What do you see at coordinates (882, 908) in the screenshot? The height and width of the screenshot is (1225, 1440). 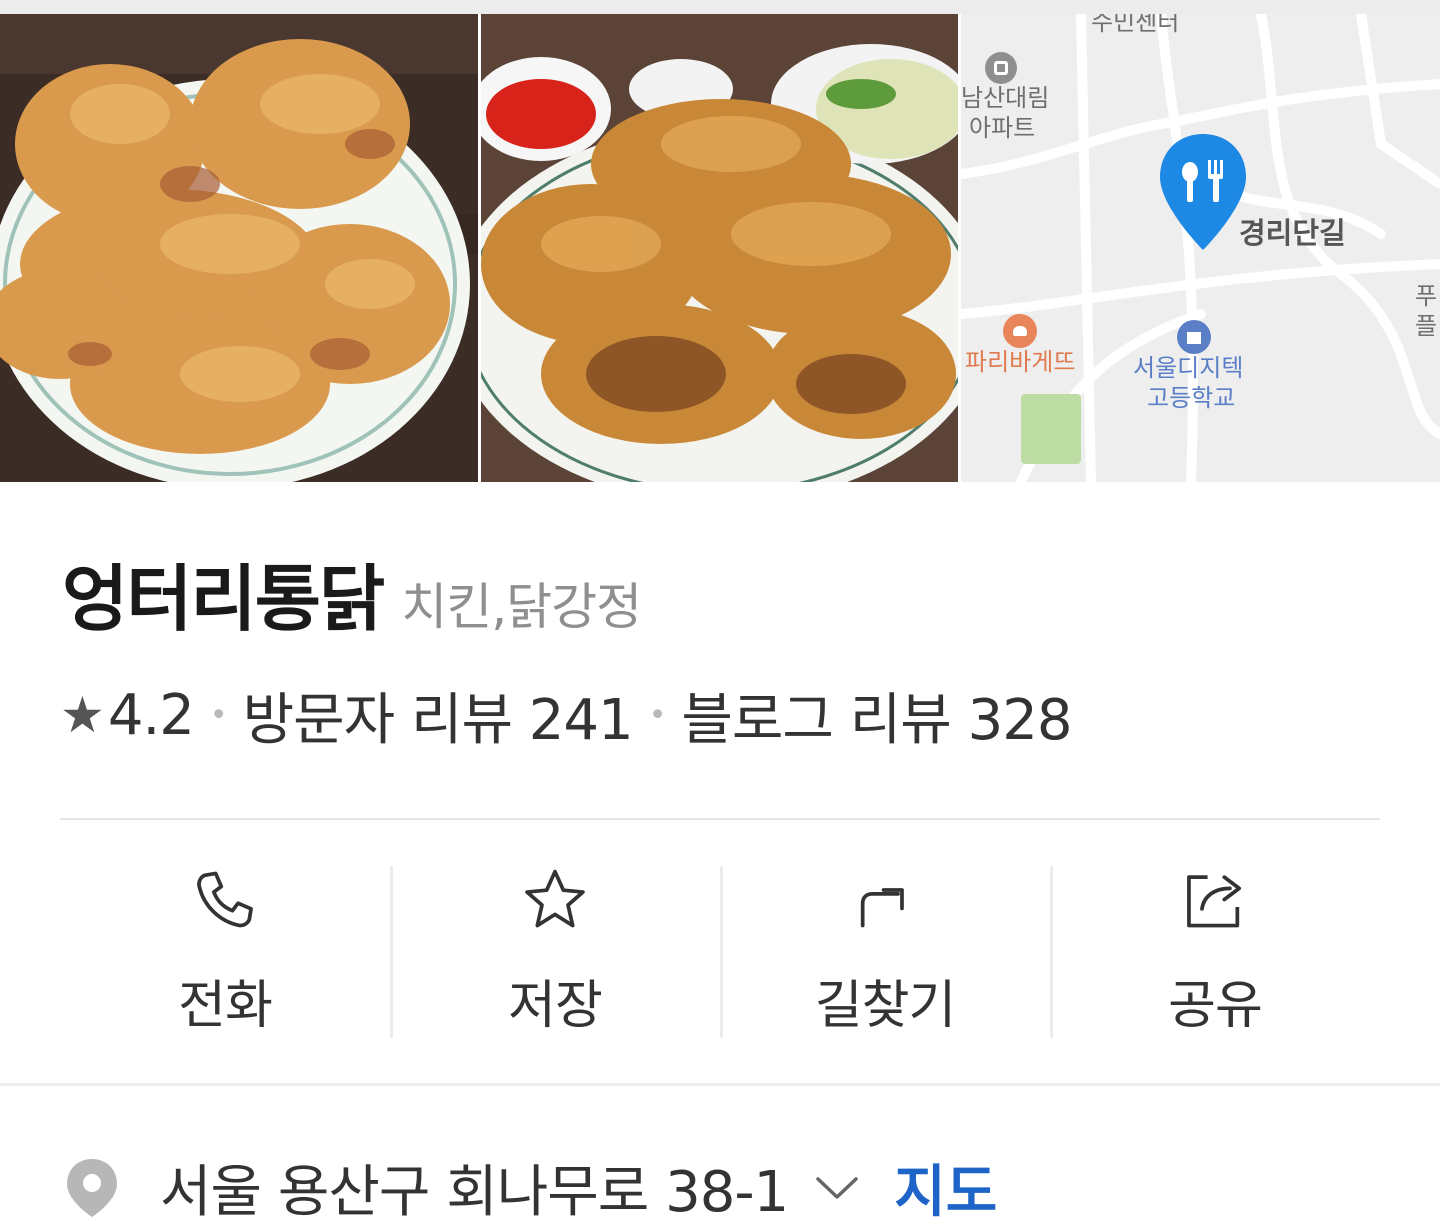 I see `directions-icon` at bounding box center [882, 908].